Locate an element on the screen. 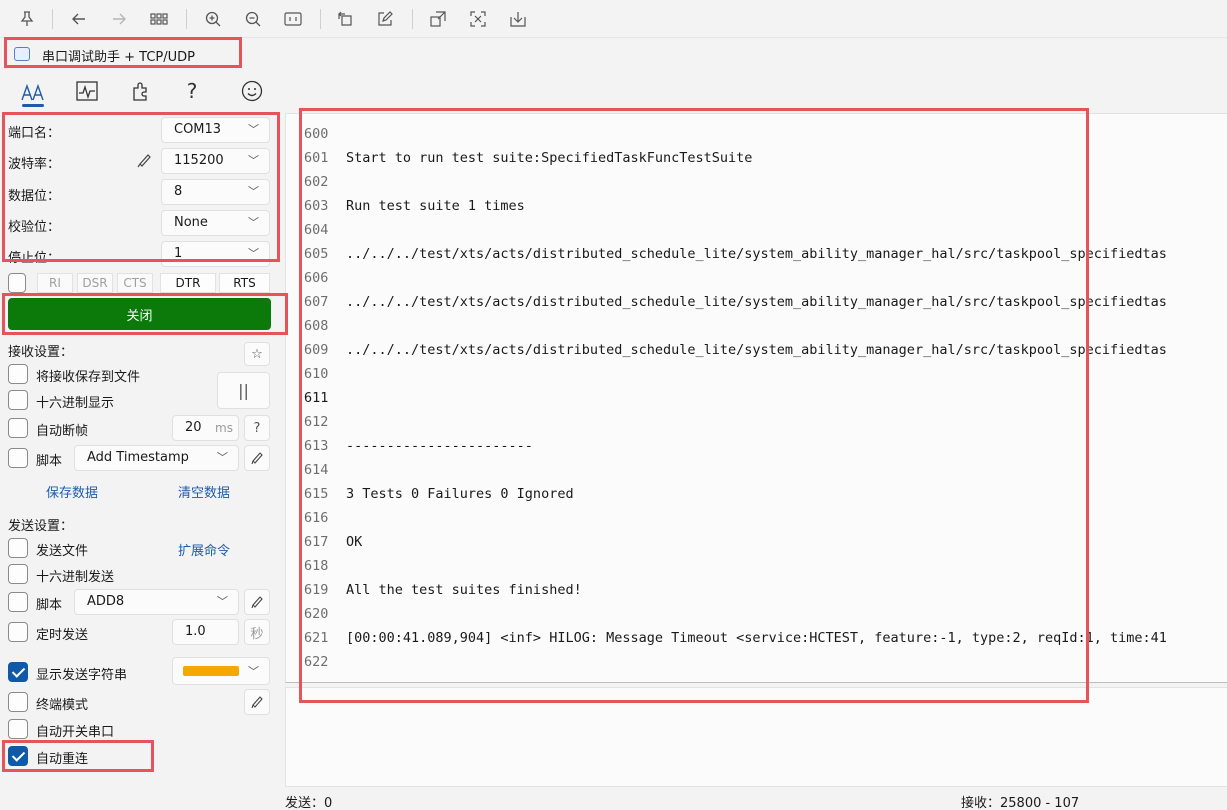  window-title-bar: 串口调试助手 + TCP/UDP is located at coordinates (613, 54).